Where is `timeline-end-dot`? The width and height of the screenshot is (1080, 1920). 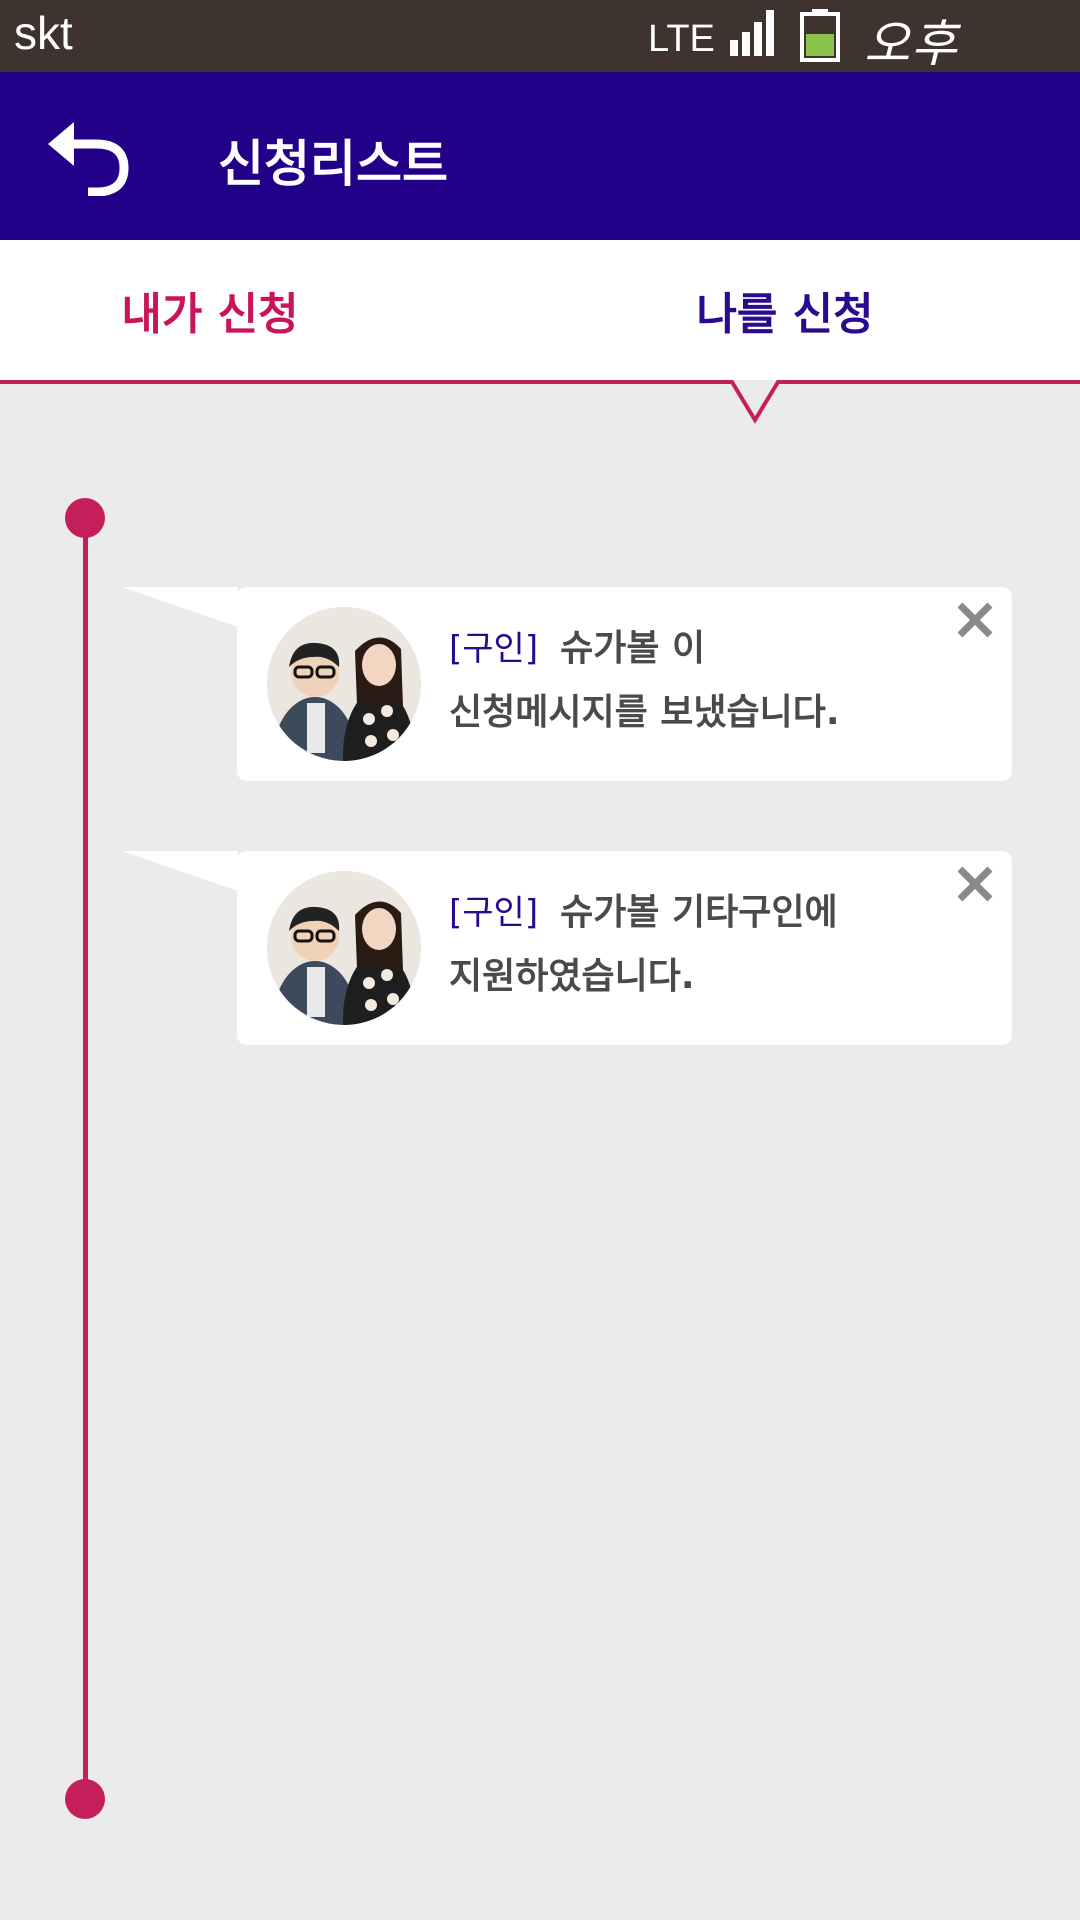 timeline-end-dot is located at coordinates (85, 1799).